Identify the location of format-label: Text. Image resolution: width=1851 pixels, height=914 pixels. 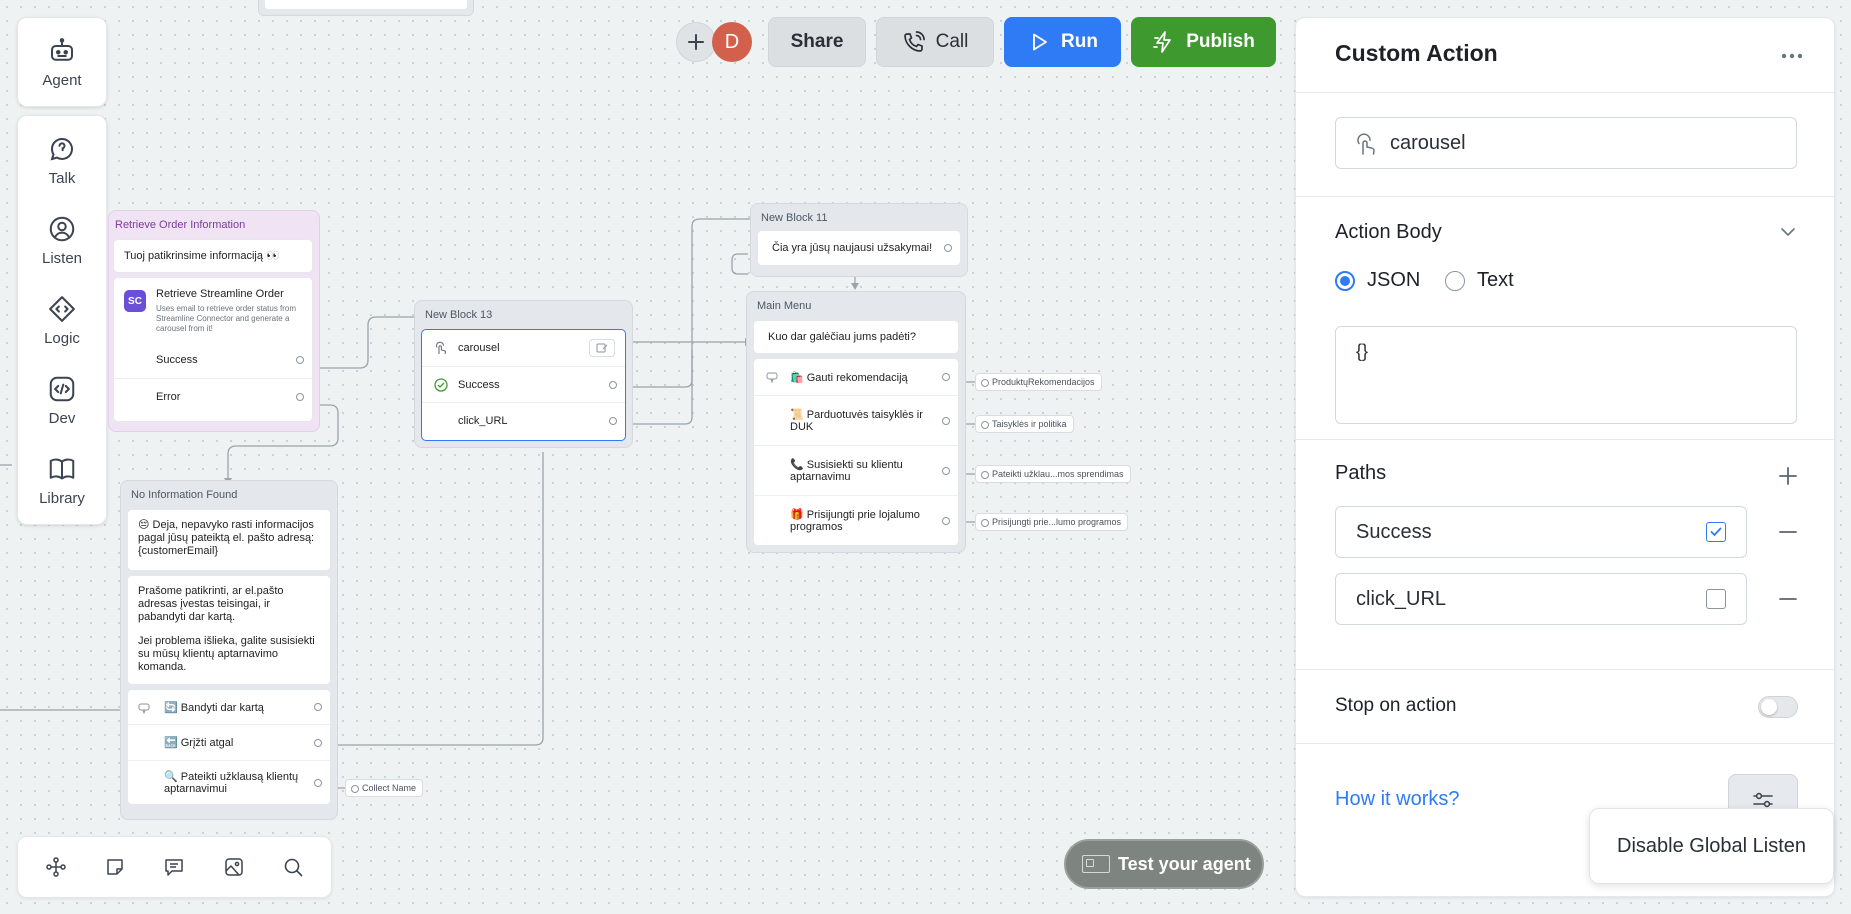
(1495, 280).